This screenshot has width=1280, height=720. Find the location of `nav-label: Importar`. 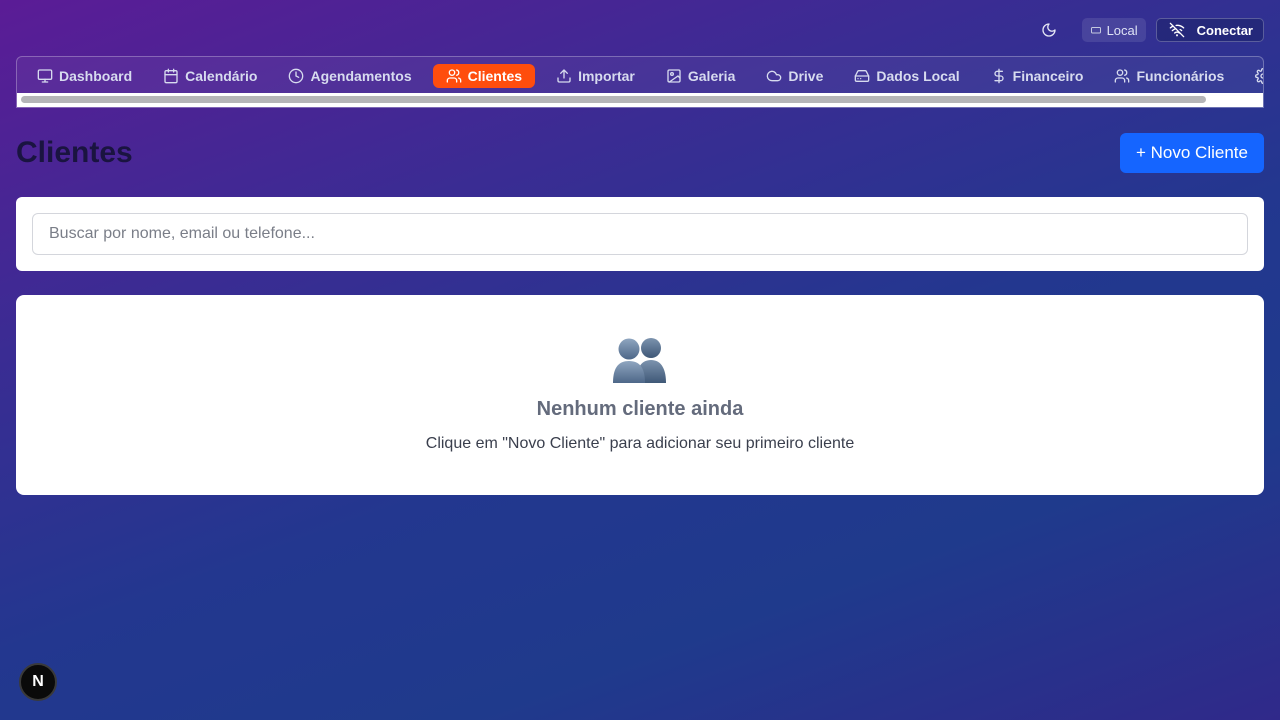

nav-label: Importar is located at coordinates (606, 76).